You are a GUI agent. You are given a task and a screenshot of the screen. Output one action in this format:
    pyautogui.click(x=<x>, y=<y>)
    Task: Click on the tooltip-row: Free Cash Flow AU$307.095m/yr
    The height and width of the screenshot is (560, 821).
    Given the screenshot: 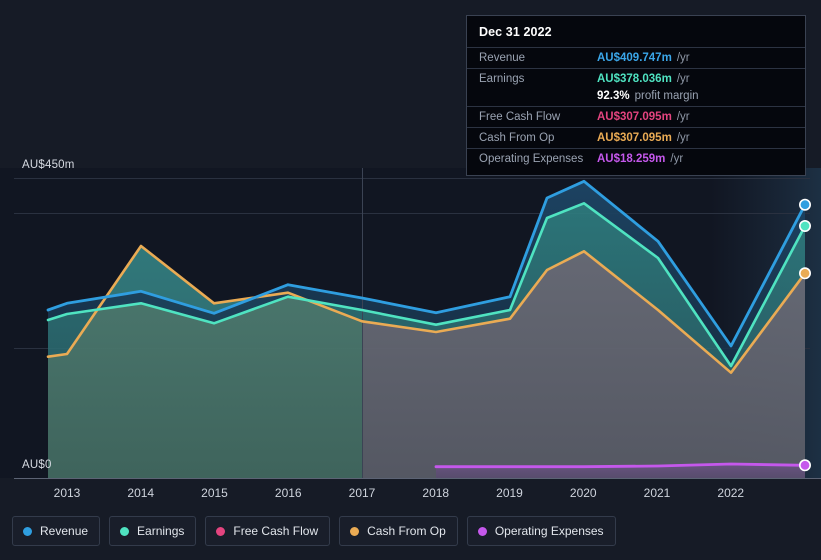 What is the action you would take?
    pyautogui.click(x=636, y=116)
    